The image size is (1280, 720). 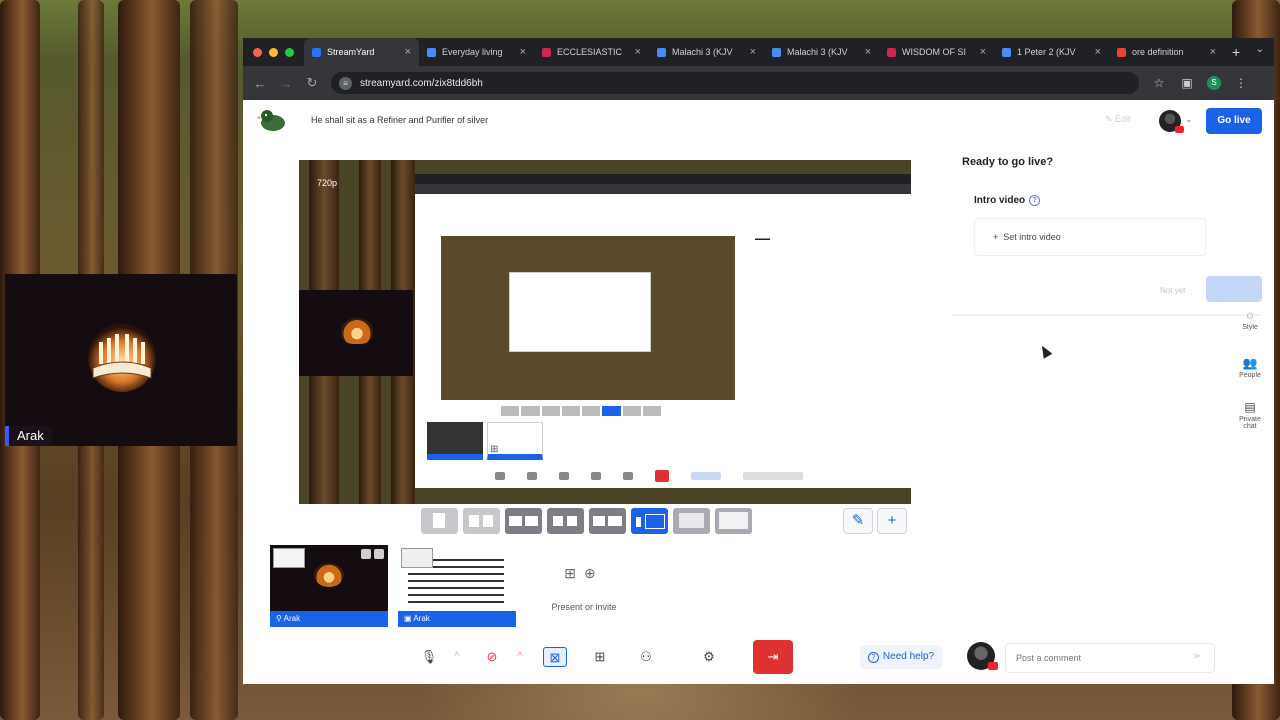 What do you see at coordinates (457, 657) in the screenshot?
I see `mic-options-chevron-icon: ^` at bounding box center [457, 657].